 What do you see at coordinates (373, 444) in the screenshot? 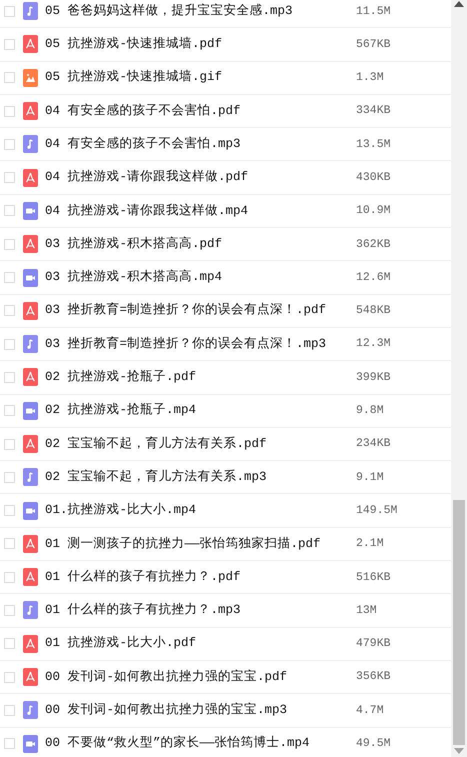
I see `file-size: 234KB` at bounding box center [373, 444].